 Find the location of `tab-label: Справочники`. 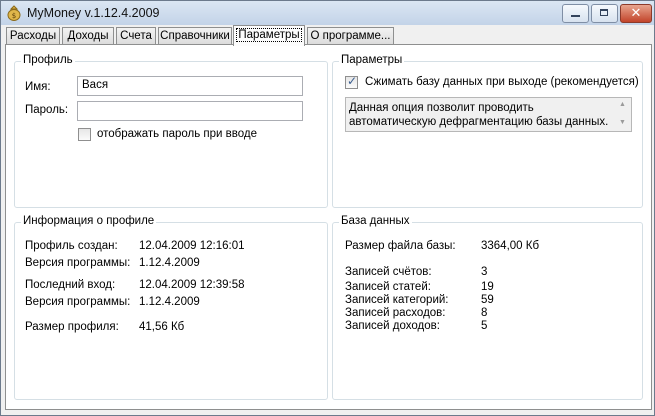

tab-label: Справочники is located at coordinates (195, 36).